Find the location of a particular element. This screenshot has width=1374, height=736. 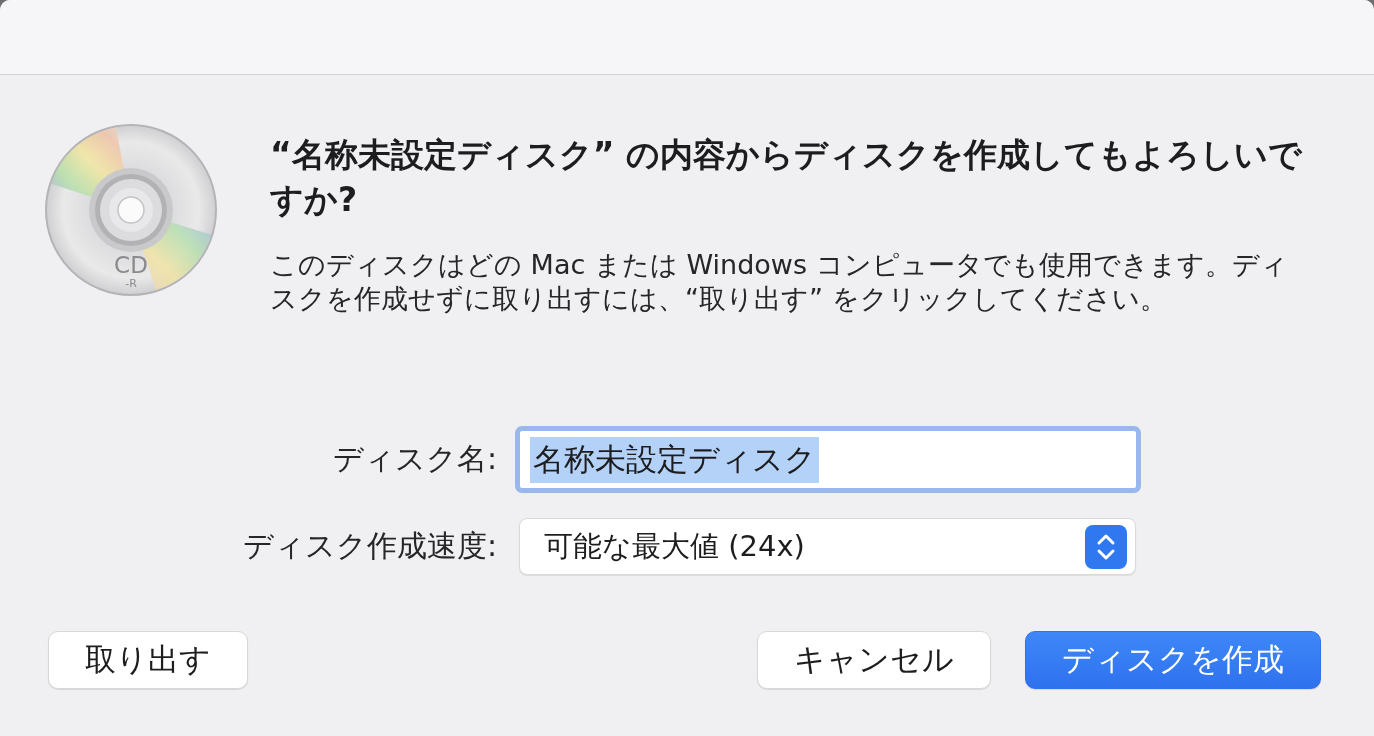

field-label: ディスク名: is located at coordinates (414, 459).